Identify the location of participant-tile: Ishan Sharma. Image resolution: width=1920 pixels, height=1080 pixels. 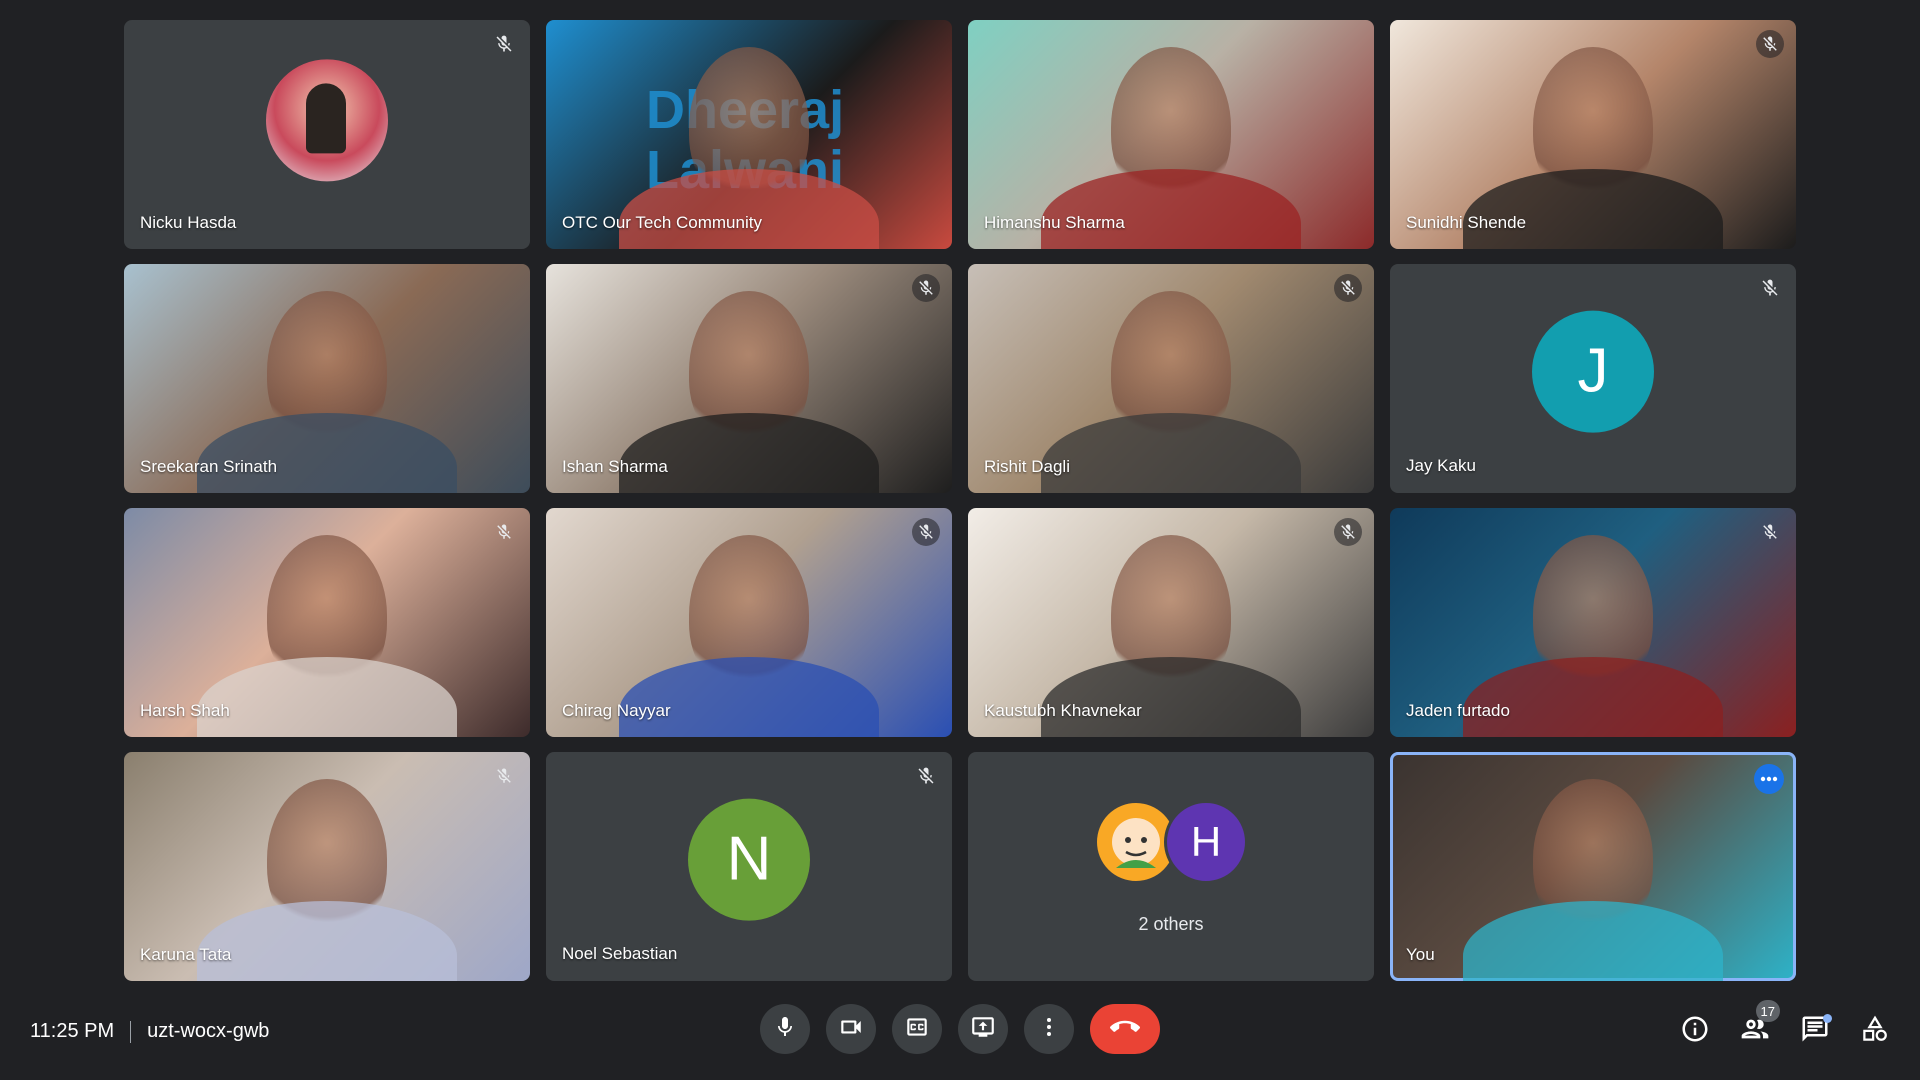
(749, 378).